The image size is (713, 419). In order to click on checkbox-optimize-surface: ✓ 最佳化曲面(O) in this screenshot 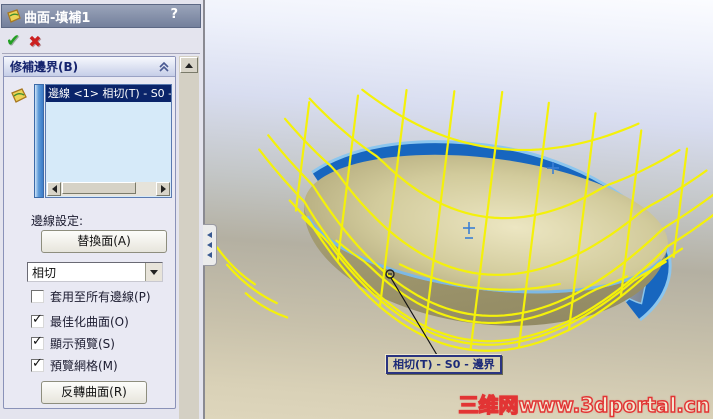, I will do `click(80, 320)`.